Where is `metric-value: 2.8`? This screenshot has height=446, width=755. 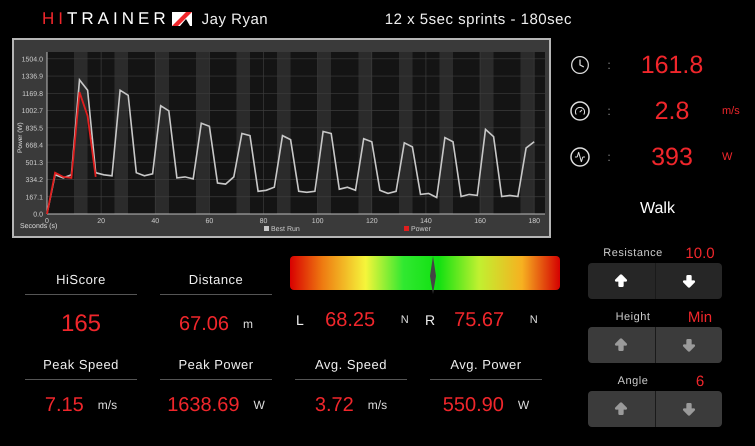 metric-value: 2.8 is located at coordinates (672, 111).